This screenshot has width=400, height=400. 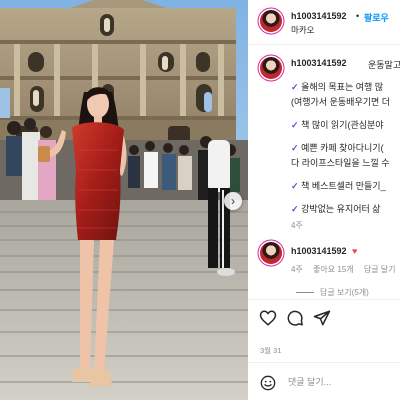 I want to click on caption-line: ✓ 올해의 목표는 여행 많, so click(x=337, y=86).